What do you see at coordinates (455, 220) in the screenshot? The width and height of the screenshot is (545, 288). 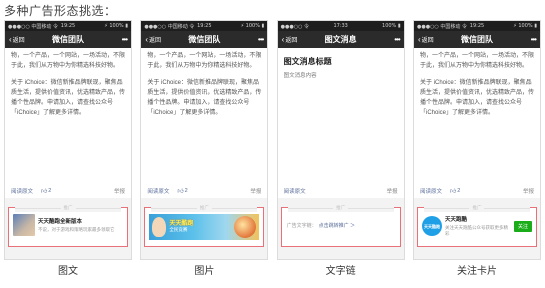 I see `ad-title: 天天跑酷` at bounding box center [455, 220].